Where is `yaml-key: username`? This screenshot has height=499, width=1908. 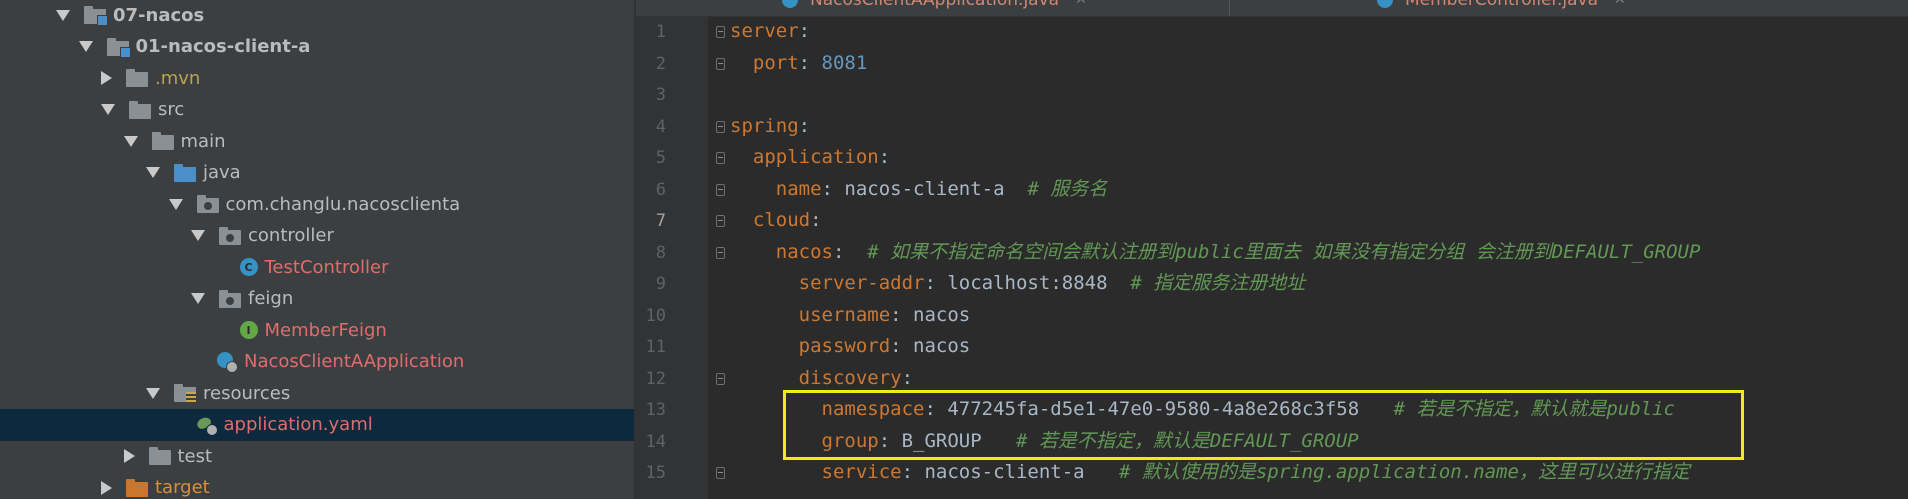 yaml-key: username is located at coordinates (844, 314).